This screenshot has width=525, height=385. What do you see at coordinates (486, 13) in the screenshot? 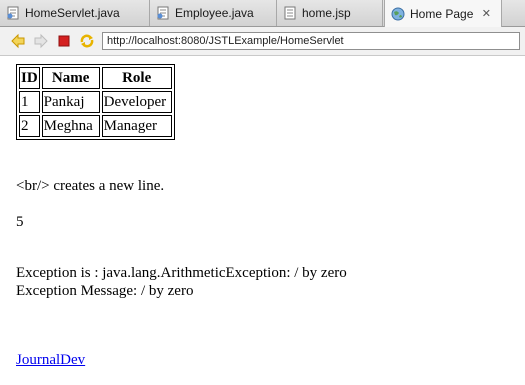
I see `close-icon: ✕` at bounding box center [486, 13].